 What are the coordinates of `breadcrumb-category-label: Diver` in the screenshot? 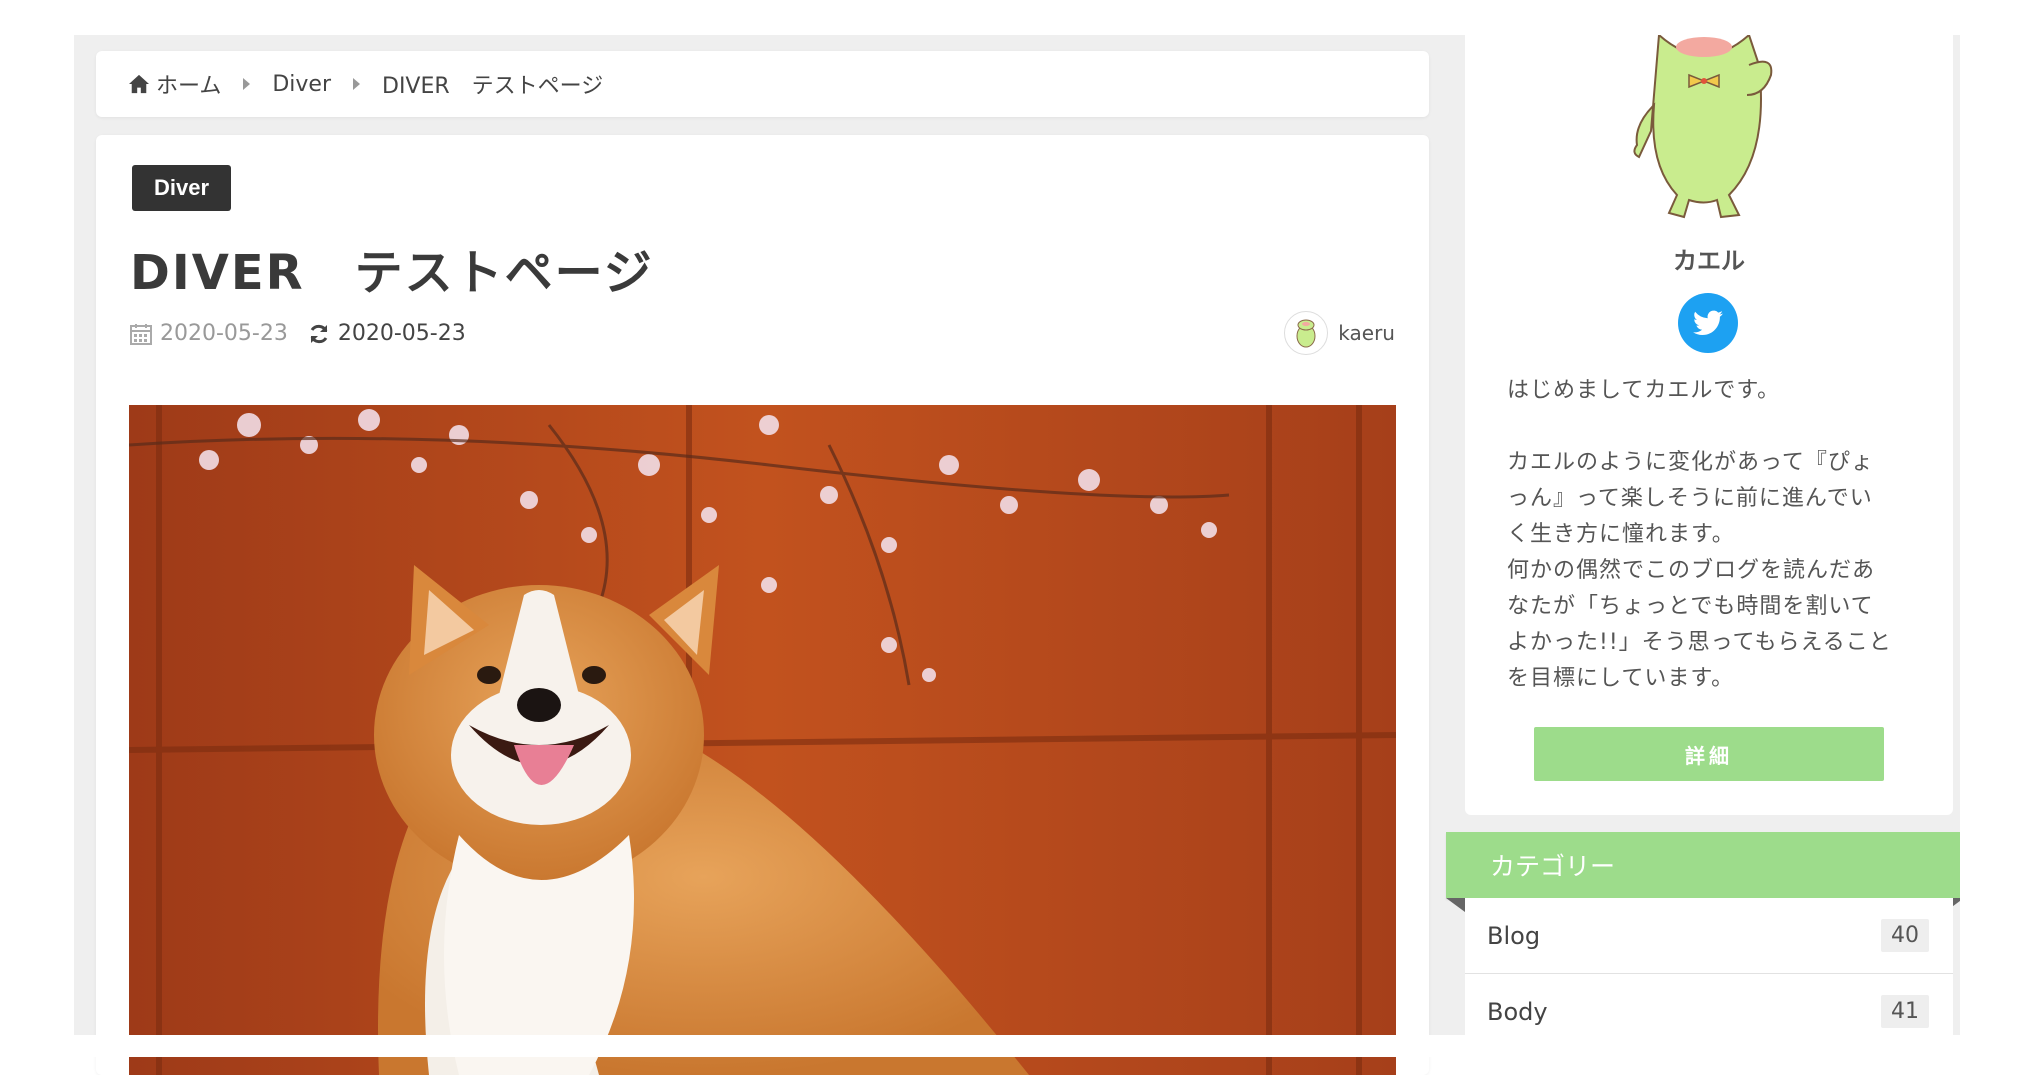 It's located at (301, 84).